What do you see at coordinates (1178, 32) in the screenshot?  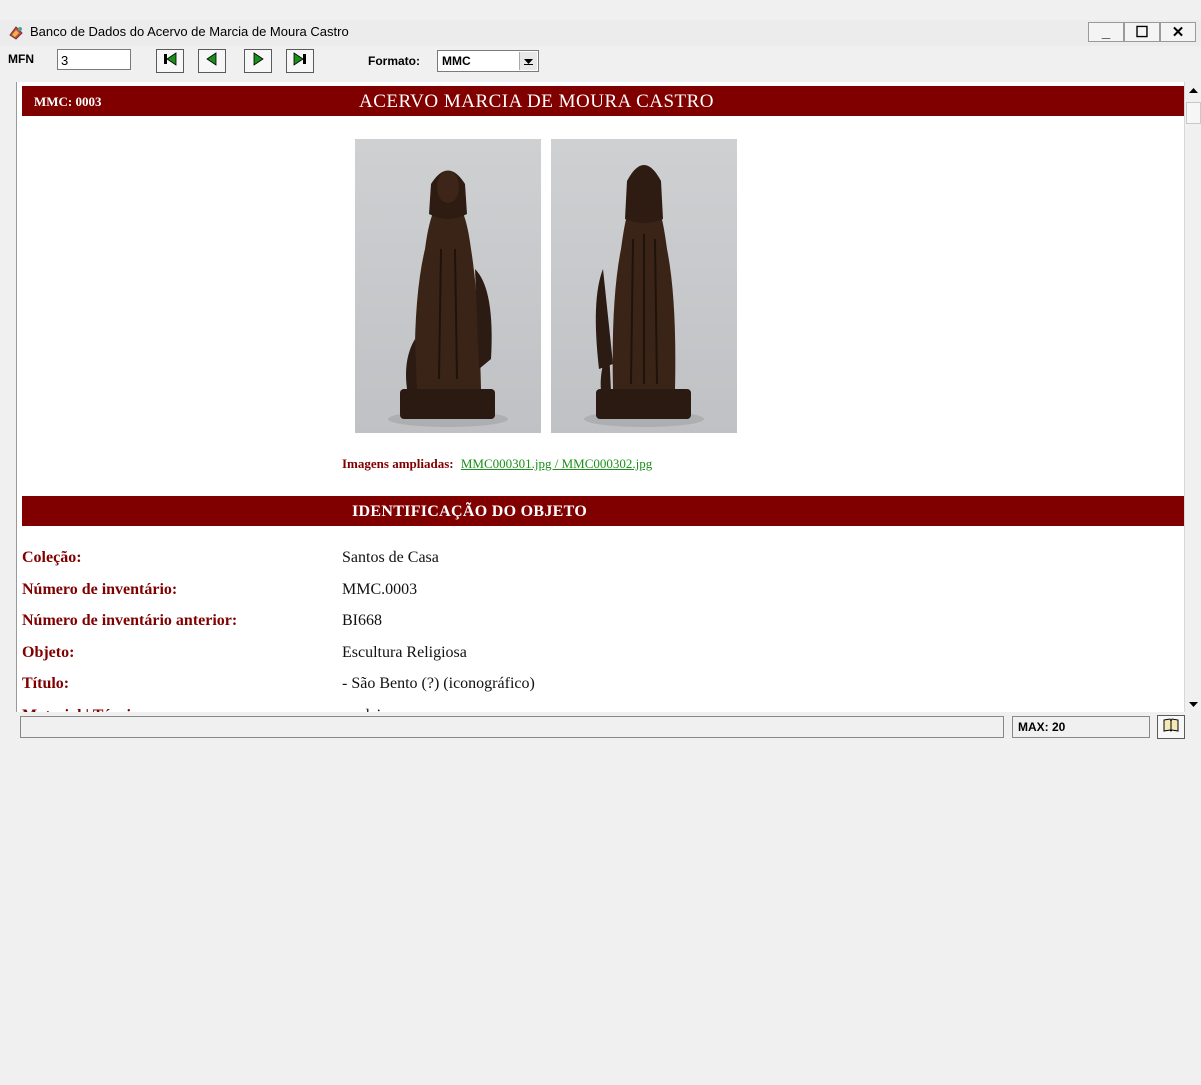 I see `close-button: ✕` at bounding box center [1178, 32].